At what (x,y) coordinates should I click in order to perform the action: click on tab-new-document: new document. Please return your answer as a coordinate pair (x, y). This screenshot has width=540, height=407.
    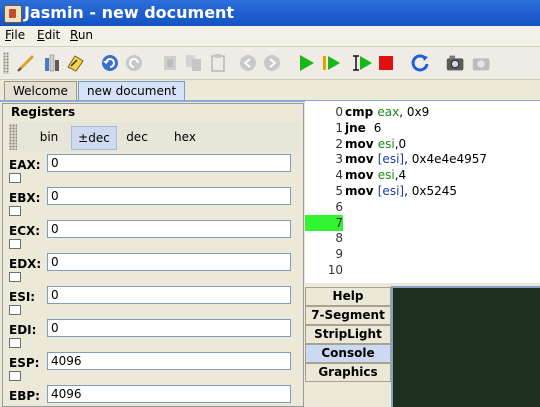
    Looking at the image, I should click on (132, 90).